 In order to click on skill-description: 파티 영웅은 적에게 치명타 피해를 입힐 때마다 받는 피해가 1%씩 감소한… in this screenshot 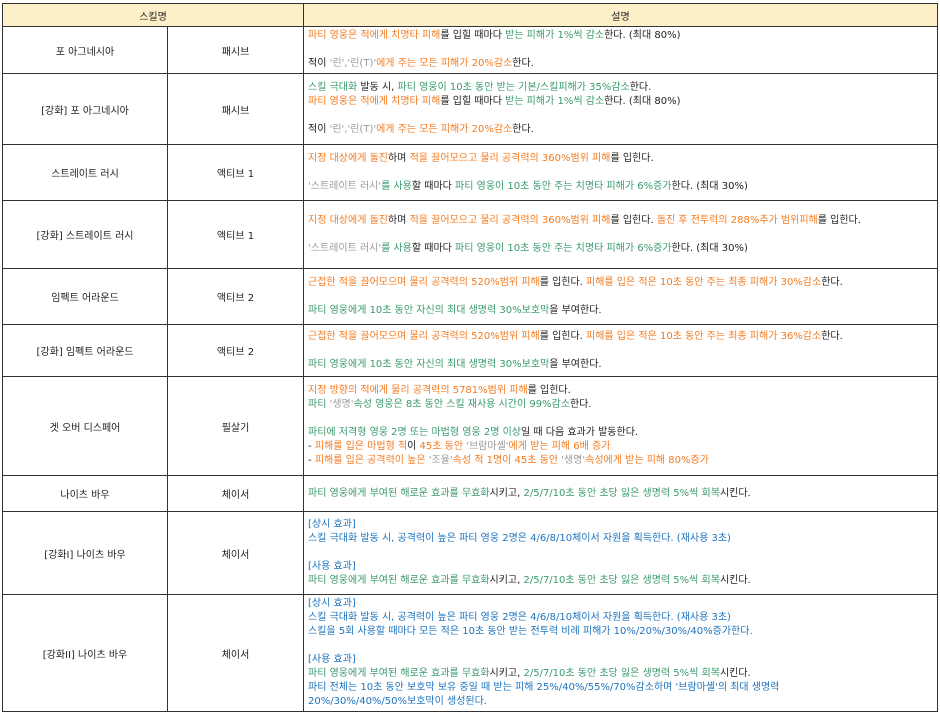, I will do `click(620, 50)`.